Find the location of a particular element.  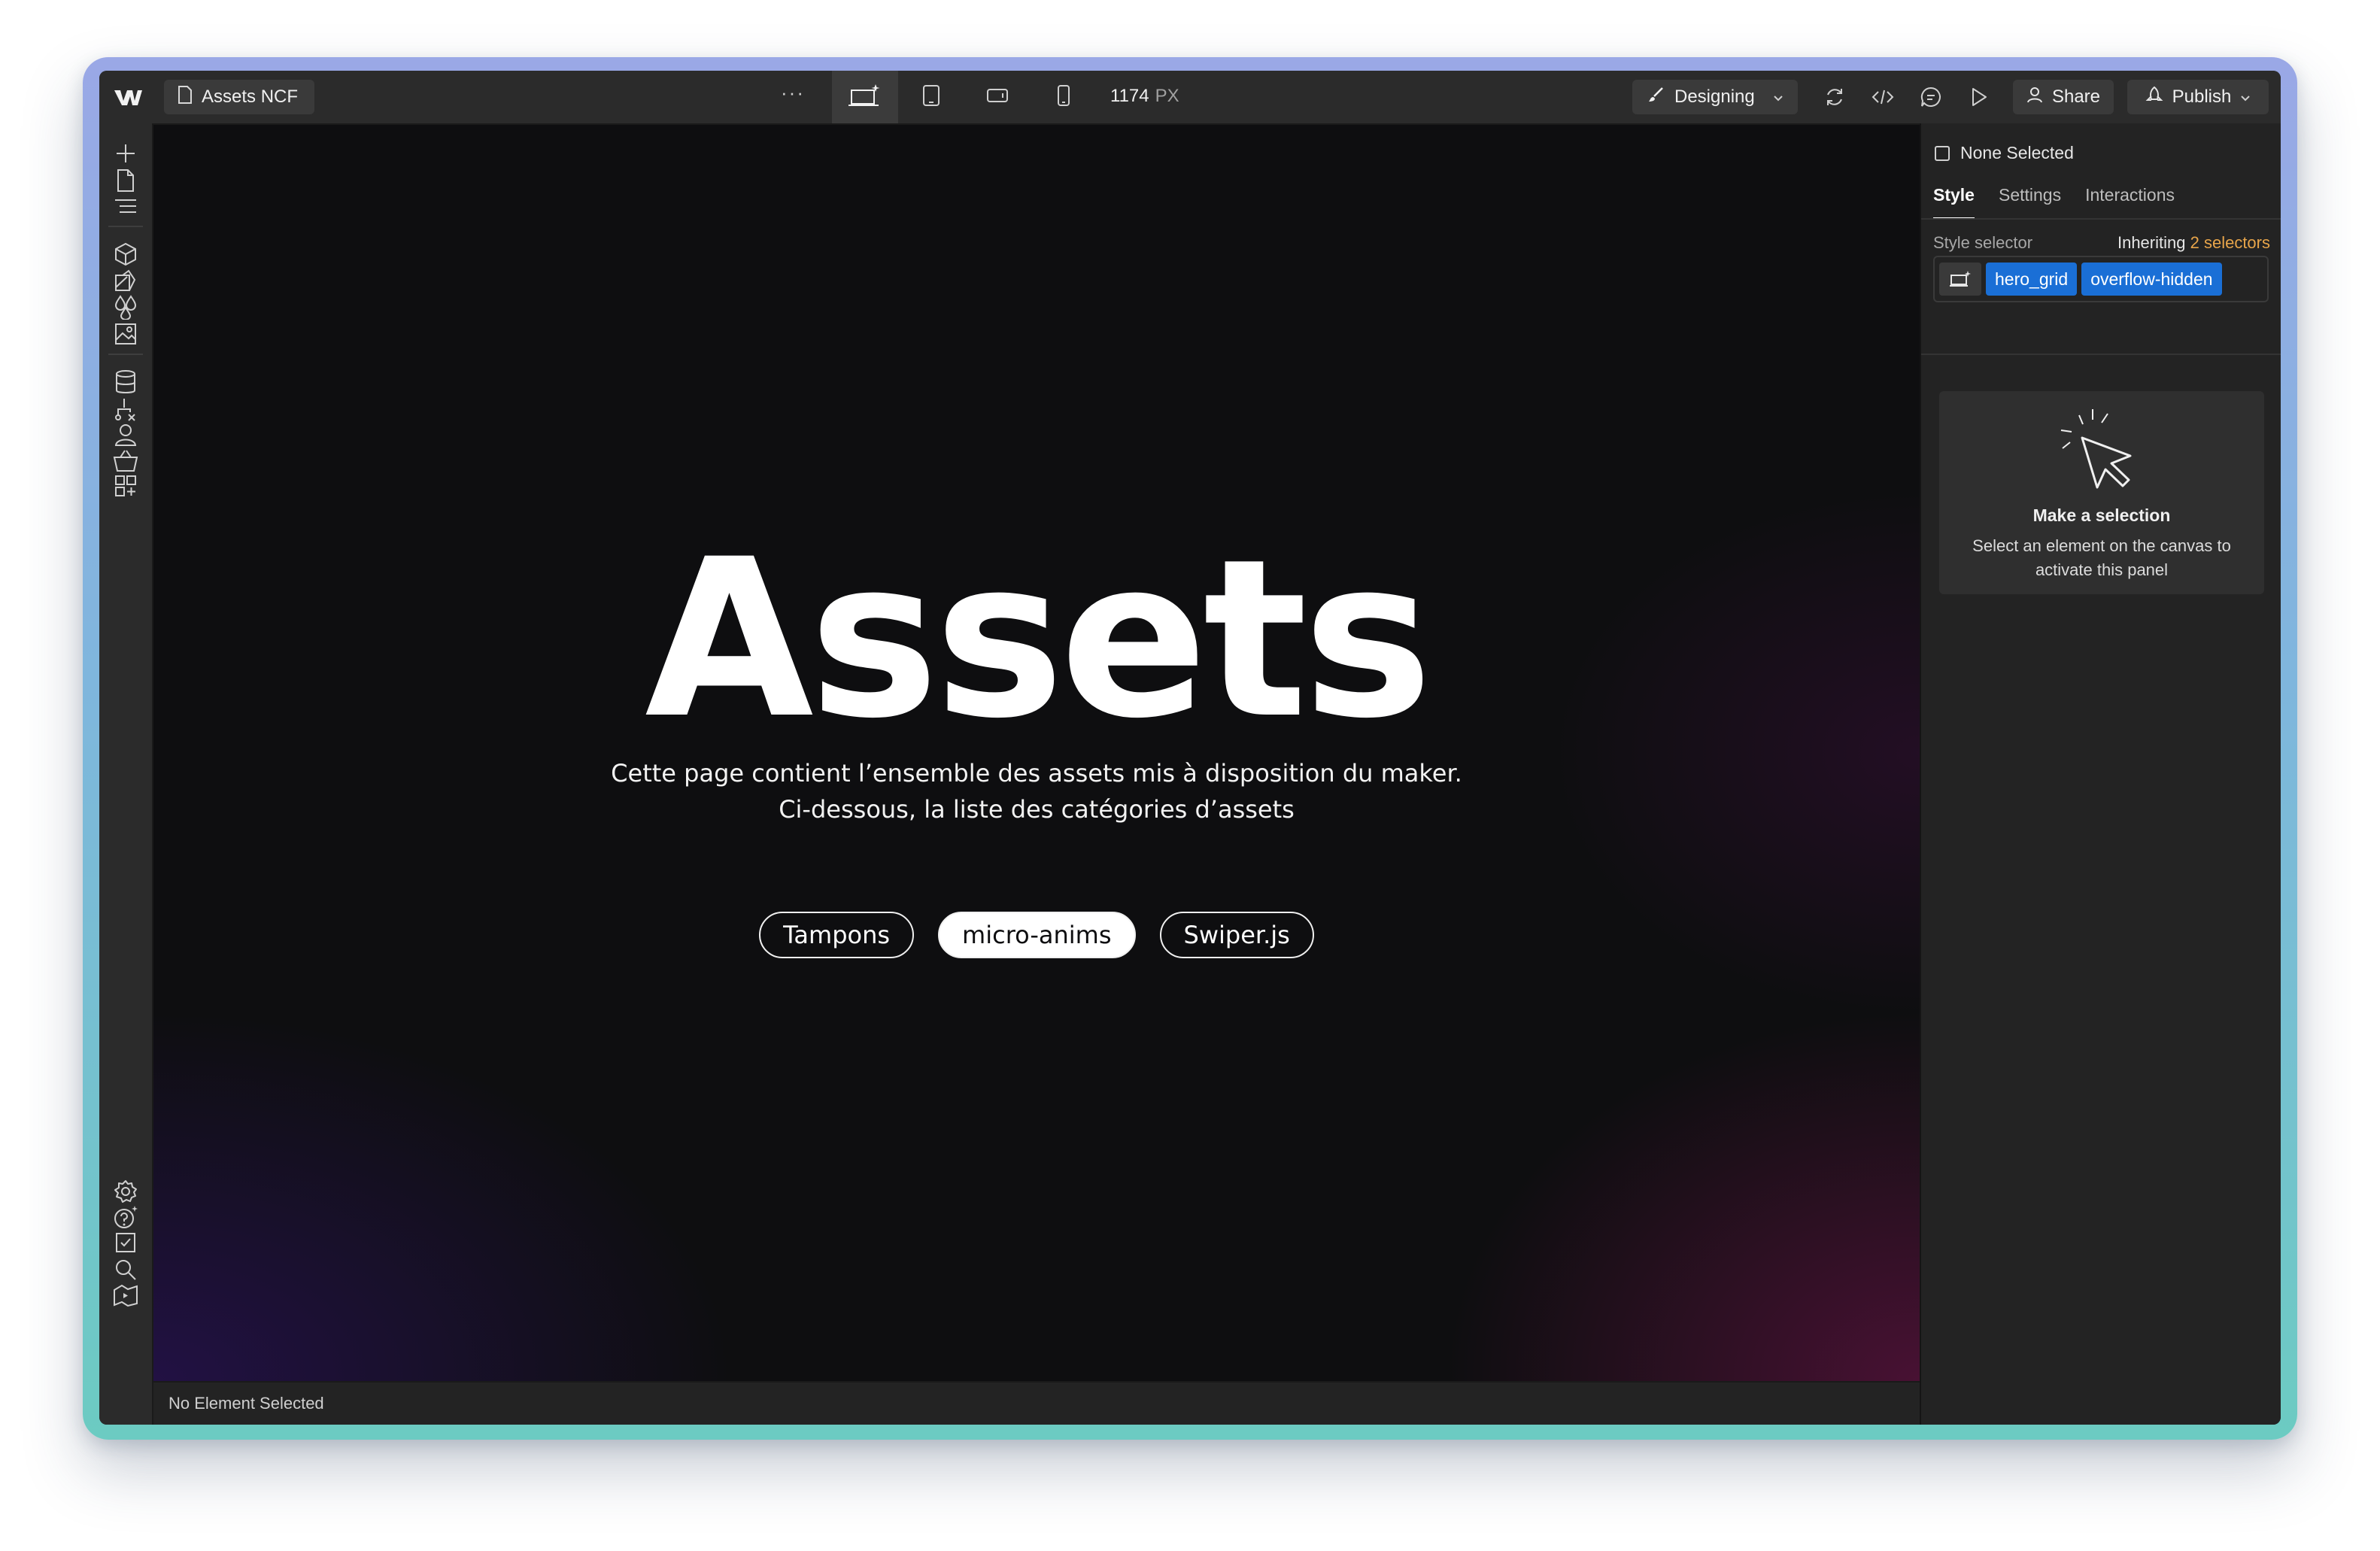

pill-micro-anims: micro-anims is located at coordinates (1037, 935).